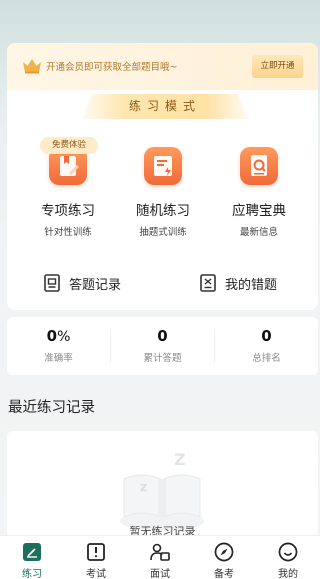 The width and height of the screenshot is (320, 579). I want to click on total-answers-label: 累计答题, so click(162, 358).